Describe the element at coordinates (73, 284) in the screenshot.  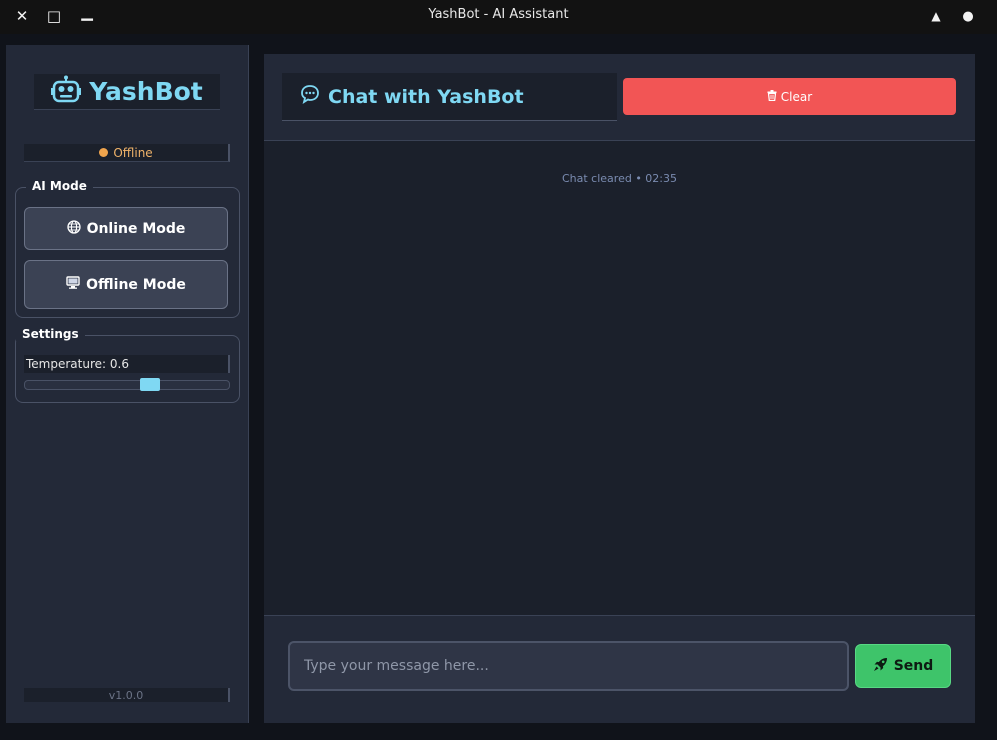
I see `computer-icon` at that location.